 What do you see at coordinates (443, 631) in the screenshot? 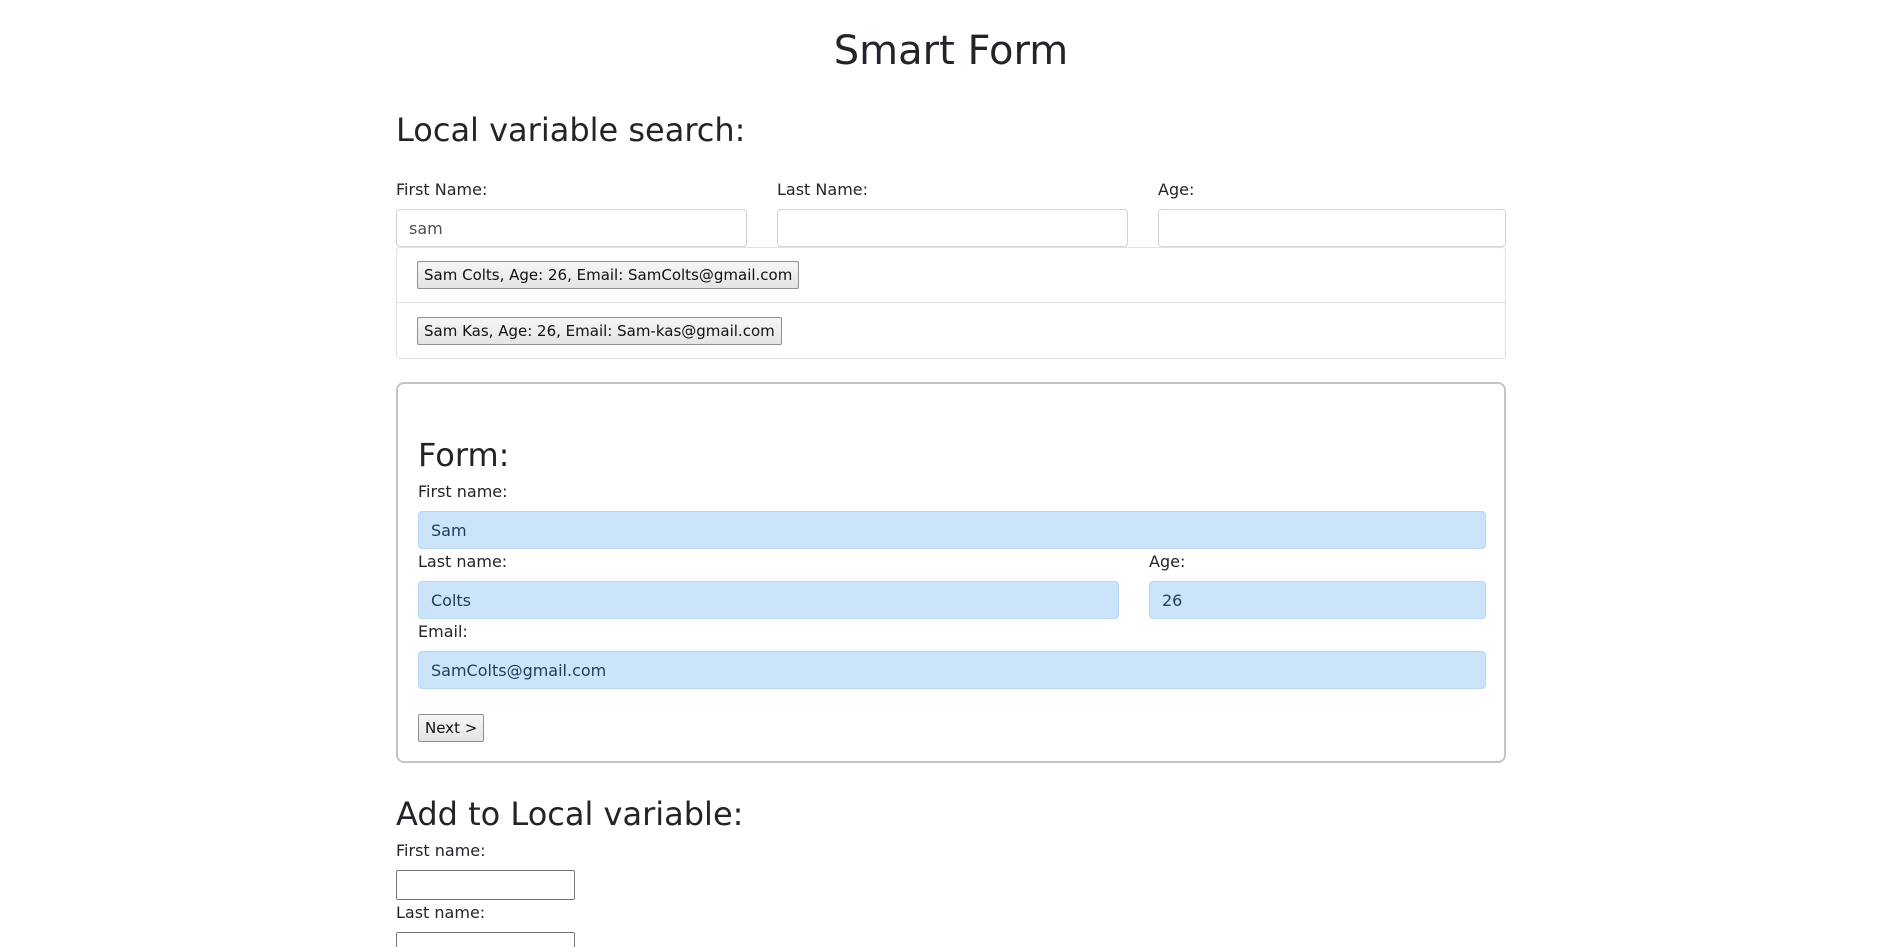
I see `form-email-label: Email:` at bounding box center [443, 631].